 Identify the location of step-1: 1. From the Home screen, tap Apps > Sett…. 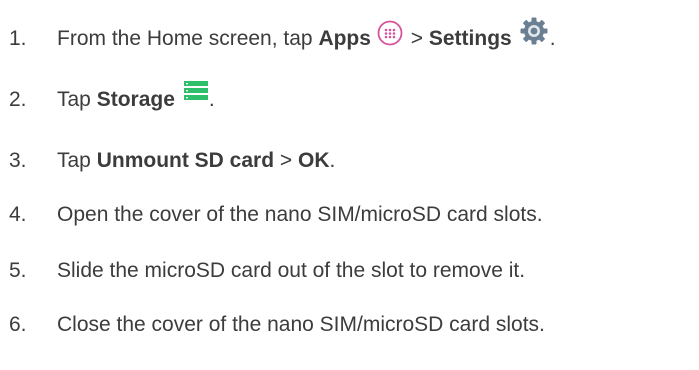
(278, 35).